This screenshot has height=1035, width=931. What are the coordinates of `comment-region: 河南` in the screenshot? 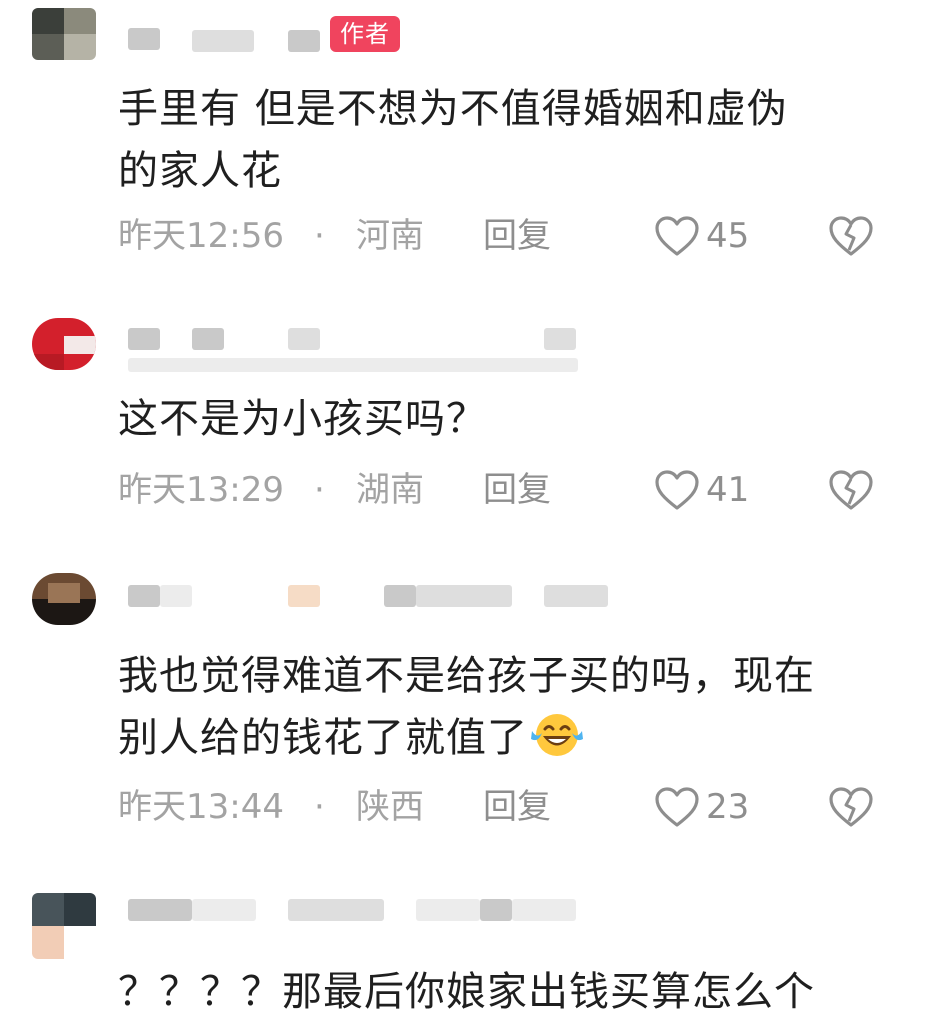 It's located at (390, 236).